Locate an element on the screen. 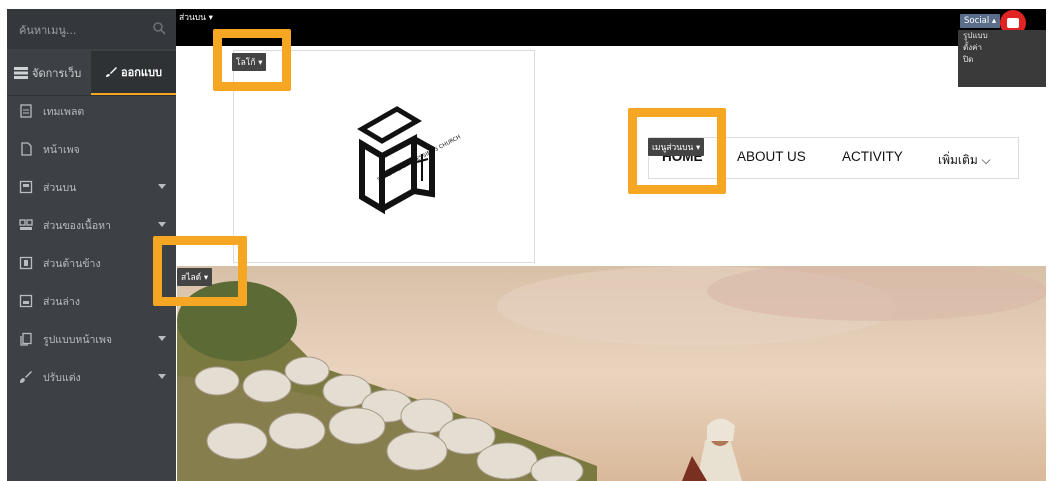 The height and width of the screenshot is (481, 1054). side-section-icon is located at coordinates (26, 263).